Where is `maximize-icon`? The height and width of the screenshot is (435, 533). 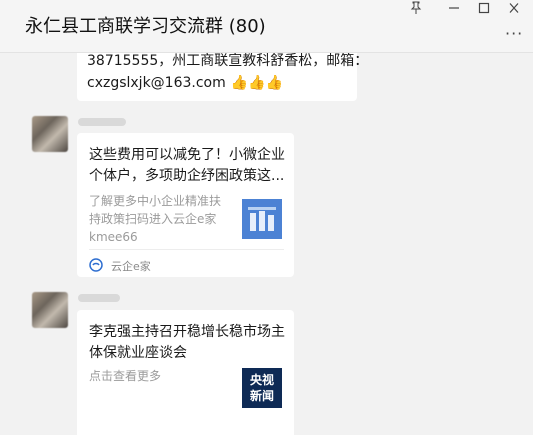
maximize-icon is located at coordinates (484, 8).